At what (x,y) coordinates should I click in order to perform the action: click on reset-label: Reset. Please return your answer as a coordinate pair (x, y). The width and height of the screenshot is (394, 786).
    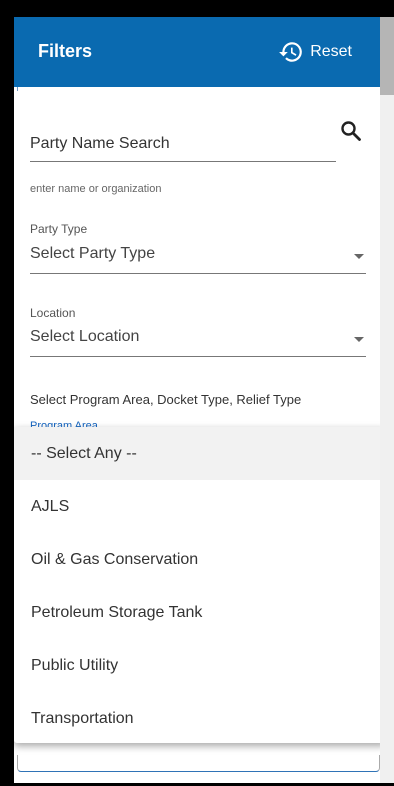
    Looking at the image, I should click on (331, 51).